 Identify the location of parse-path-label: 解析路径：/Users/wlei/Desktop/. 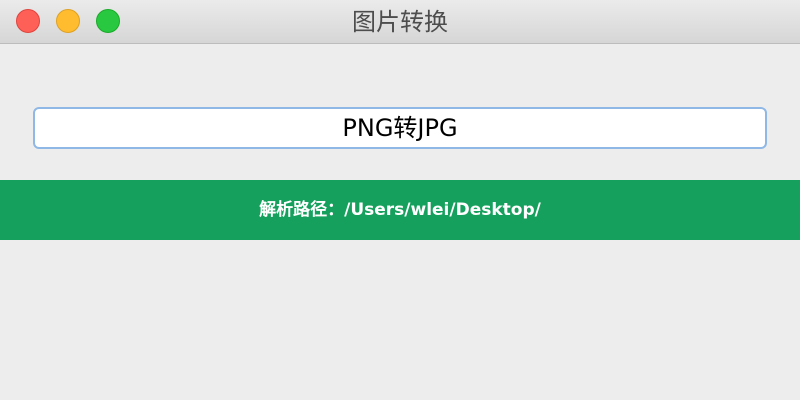
(400, 210).